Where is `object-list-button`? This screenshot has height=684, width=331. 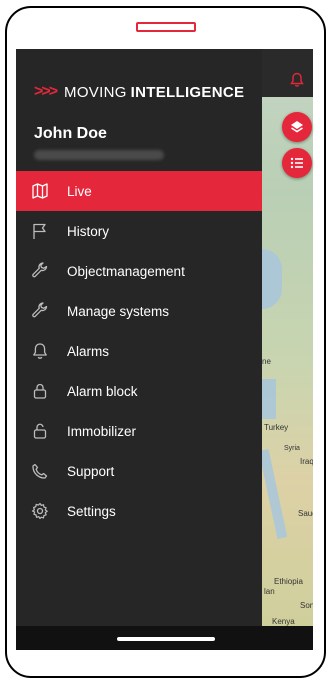 object-list-button is located at coordinates (297, 163).